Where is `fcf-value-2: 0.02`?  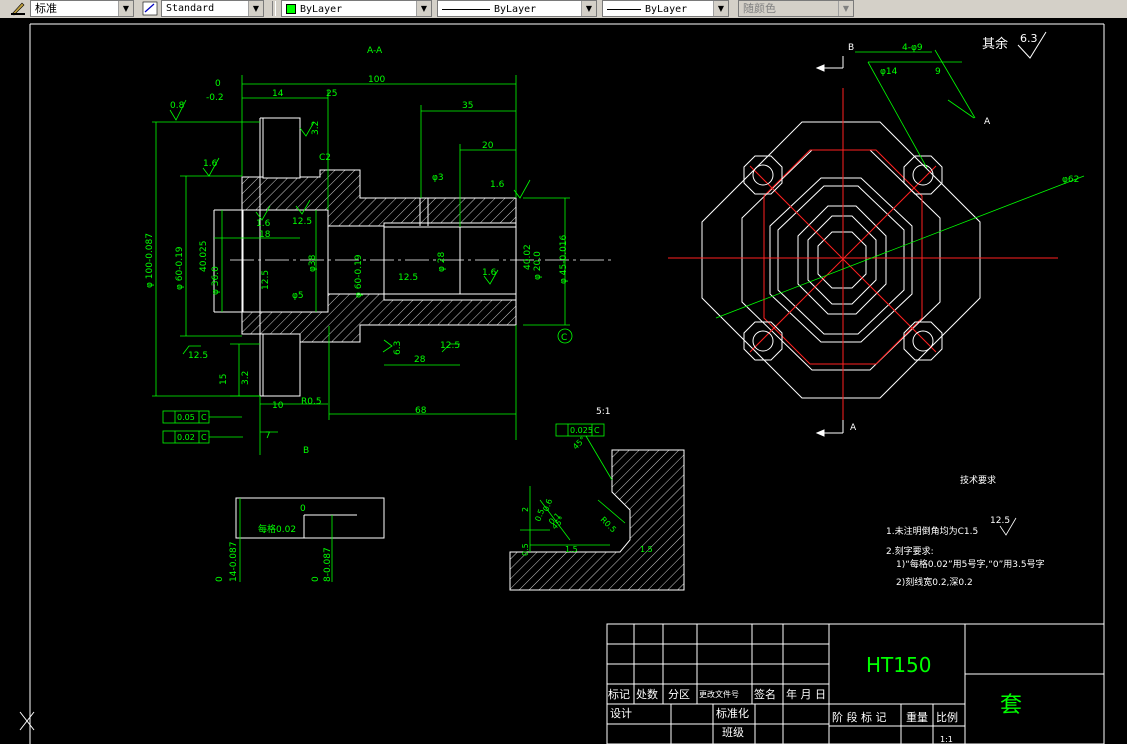
fcf-value-2: 0.02 is located at coordinates (186, 437).